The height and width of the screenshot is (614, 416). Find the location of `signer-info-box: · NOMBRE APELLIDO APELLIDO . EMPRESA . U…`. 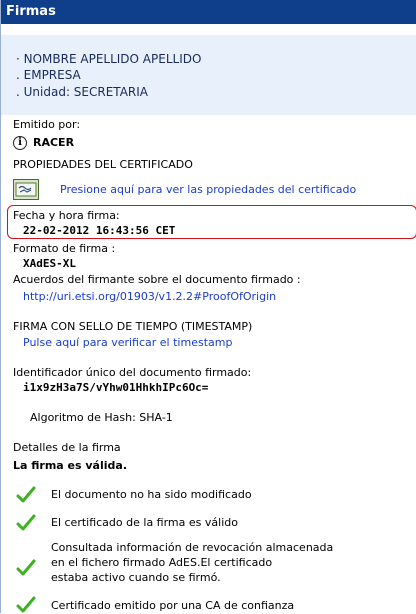

signer-info-box: · NOMBRE APELLIDO APELLIDO . EMPRESA . U… is located at coordinates (208, 75).